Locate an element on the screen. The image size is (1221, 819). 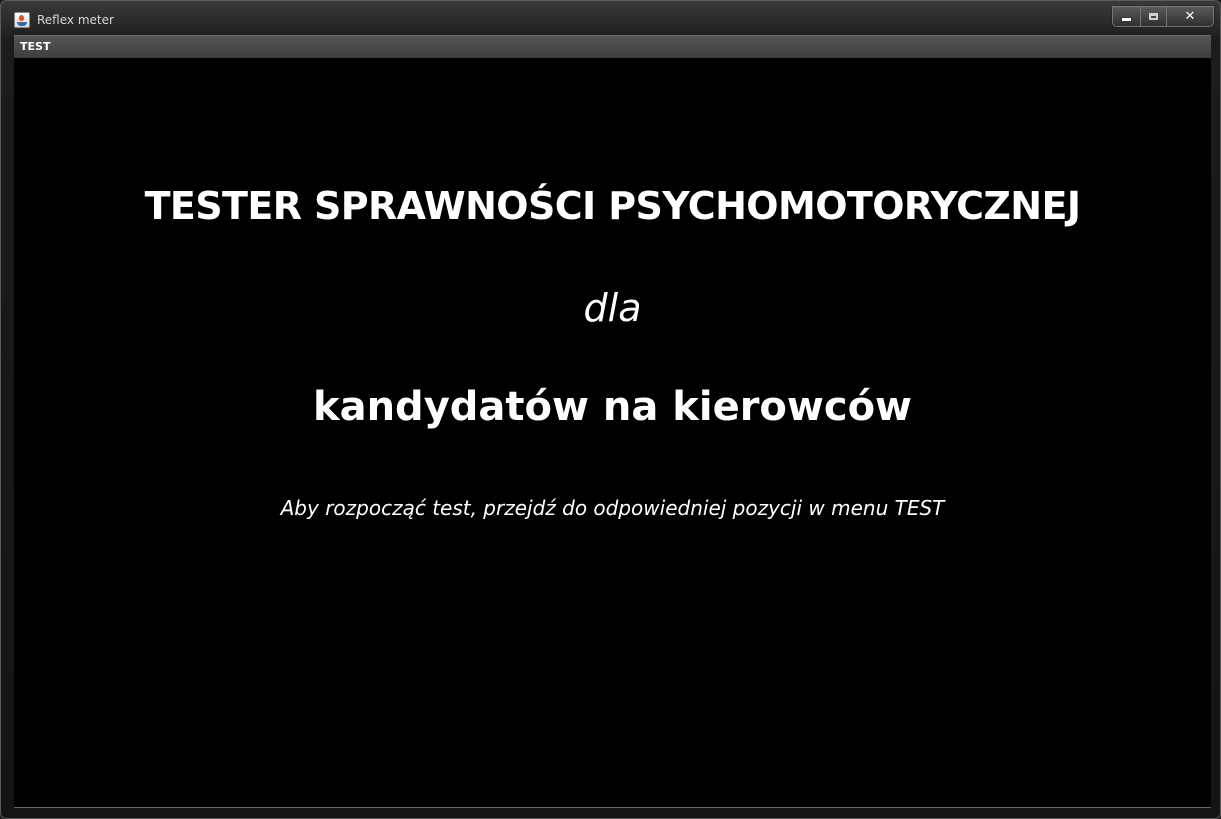
page-subheading: dla is located at coordinates (612, 308).